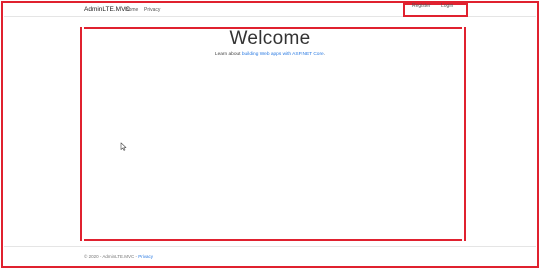 This screenshot has width=540, height=269. I want to click on lead-suffix: ., so click(324, 54).